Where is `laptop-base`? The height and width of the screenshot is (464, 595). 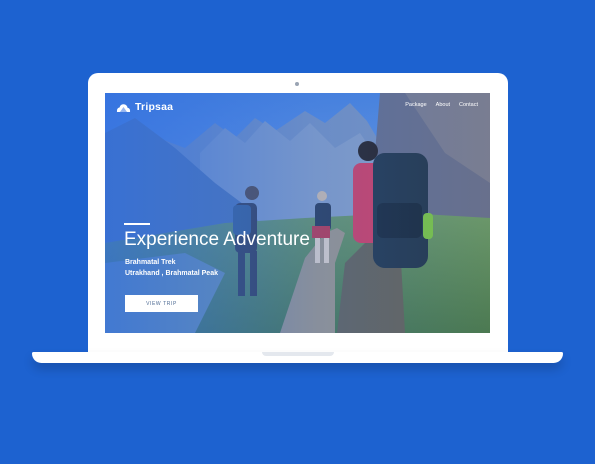 laptop-base is located at coordinates (297, 357).